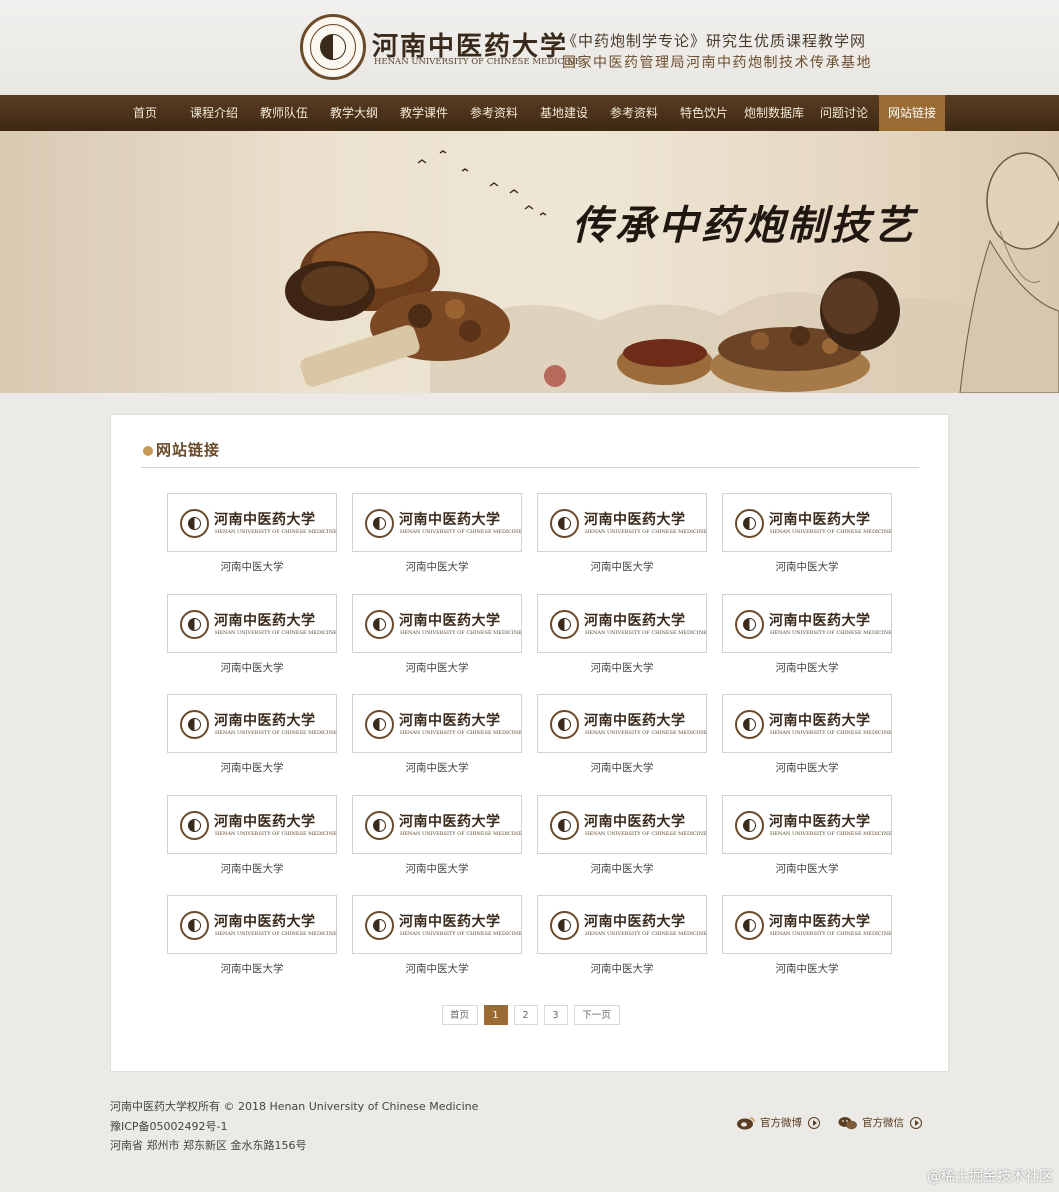 The image size is (1059, 1192). I want to click on weibo-link: 官方微博, so click(778, 1122).